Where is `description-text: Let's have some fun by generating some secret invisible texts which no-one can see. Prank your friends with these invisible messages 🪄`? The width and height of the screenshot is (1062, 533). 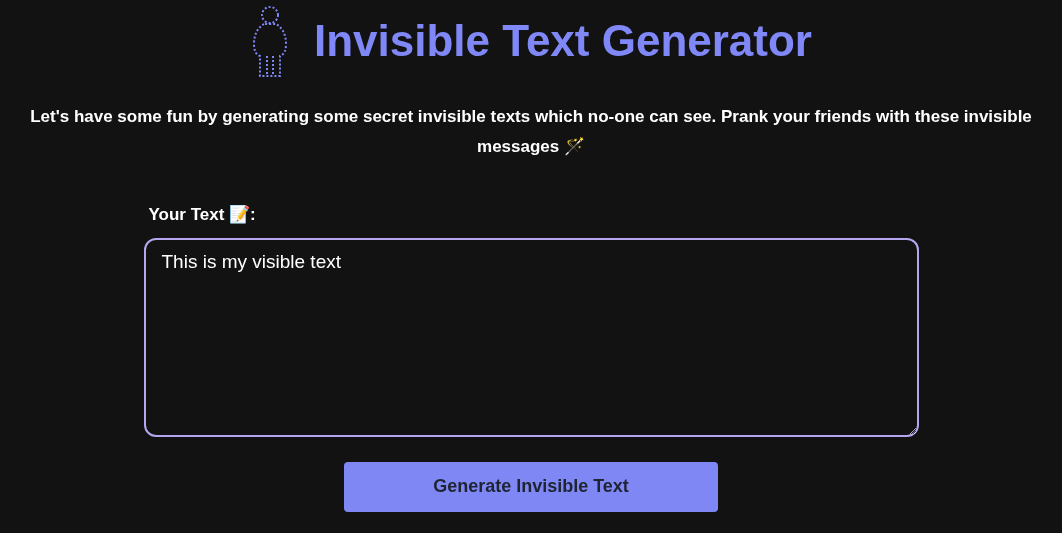
description-text: Let's have some fun by generating some secret invisible texts which no-one can see. Prank your friends with these invisible messages 🪄 is located at coordinates (531, 132).